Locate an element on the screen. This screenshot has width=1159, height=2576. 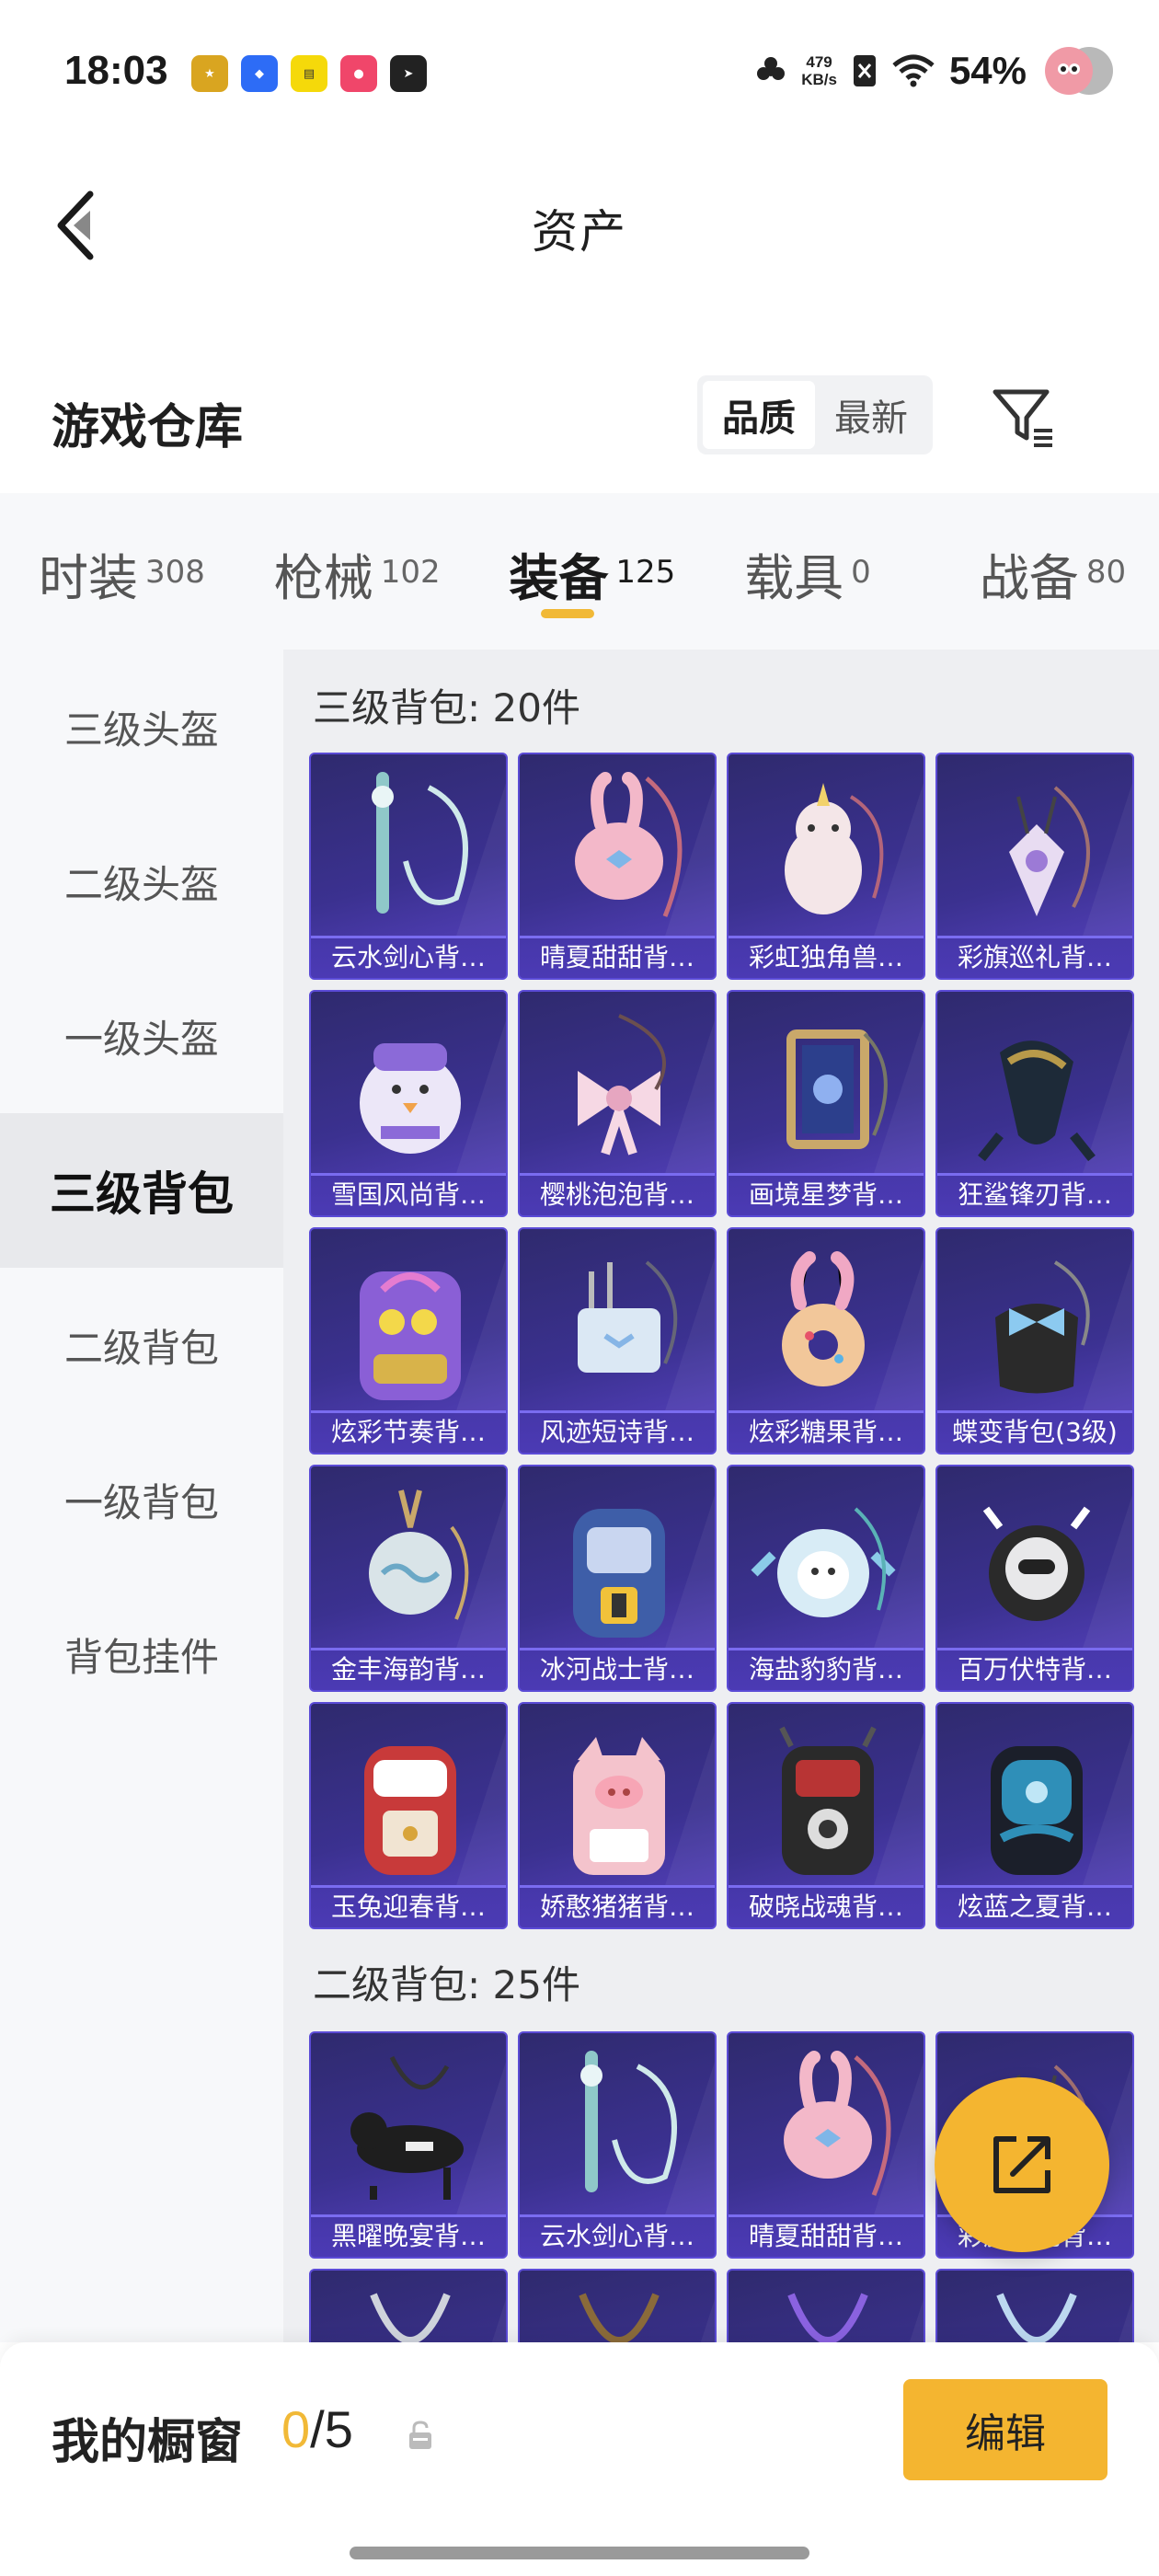
filter-button is located at coordinates (1023, 416).